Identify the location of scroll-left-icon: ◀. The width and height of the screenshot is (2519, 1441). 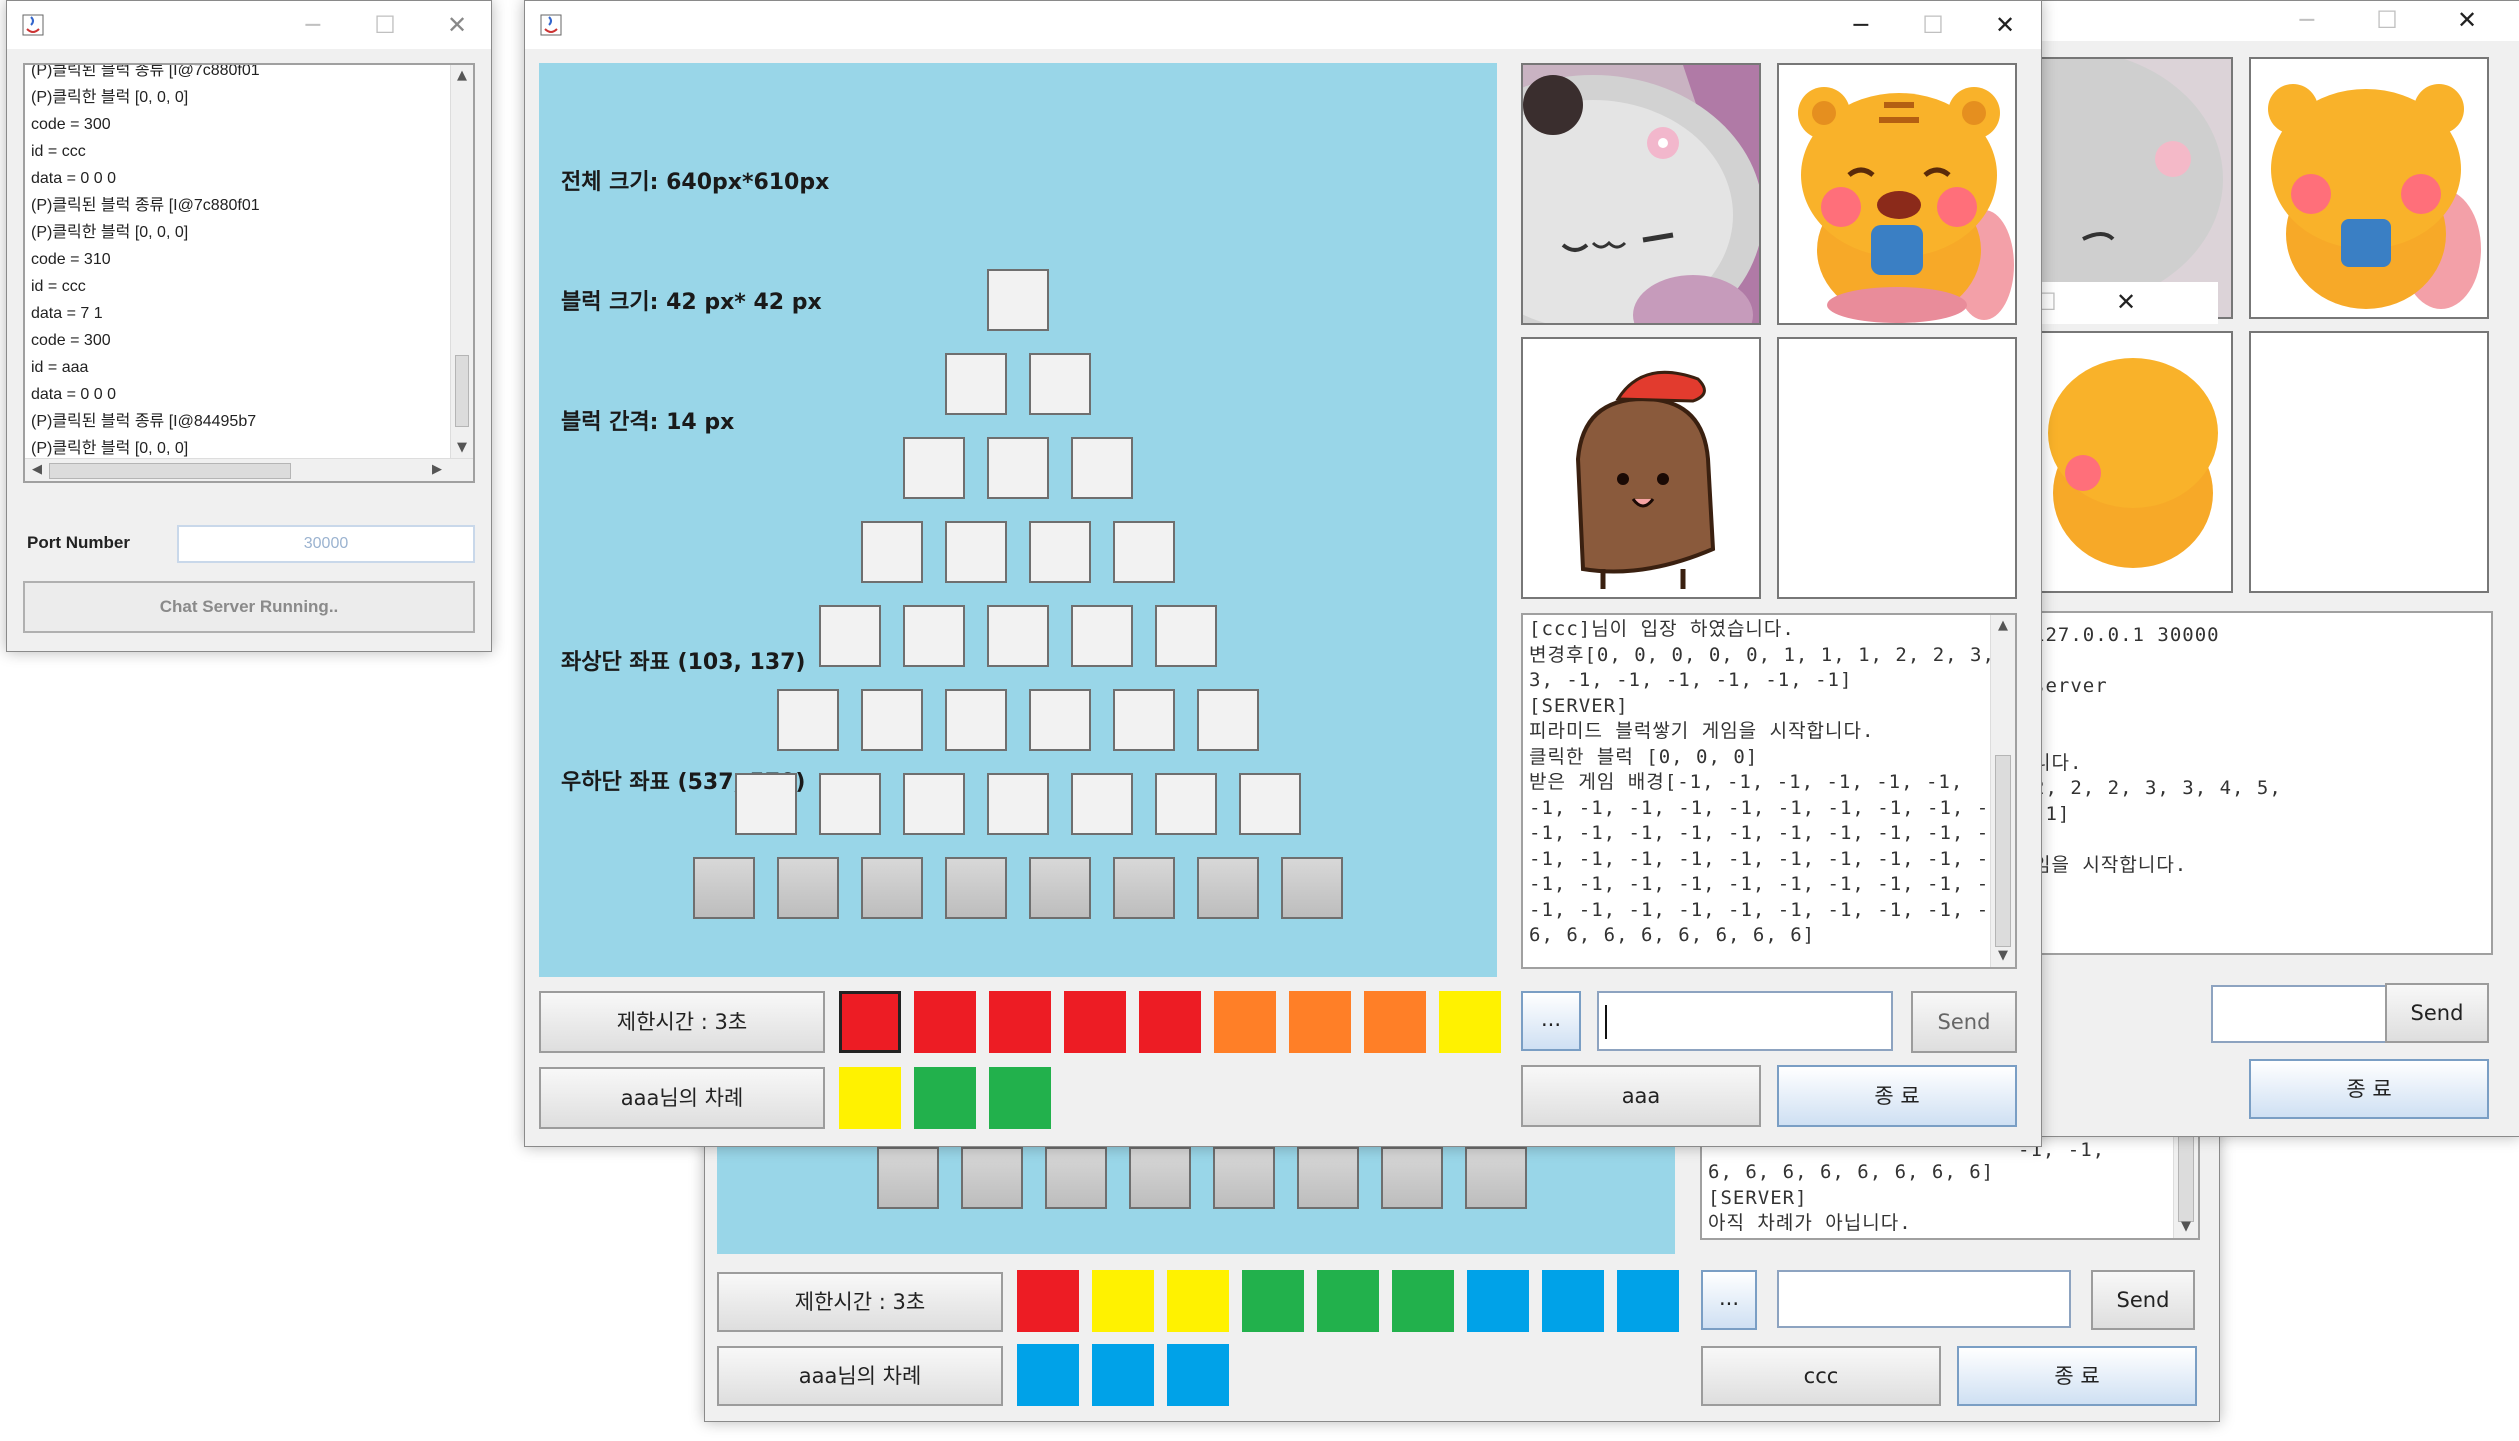
(37, 470).